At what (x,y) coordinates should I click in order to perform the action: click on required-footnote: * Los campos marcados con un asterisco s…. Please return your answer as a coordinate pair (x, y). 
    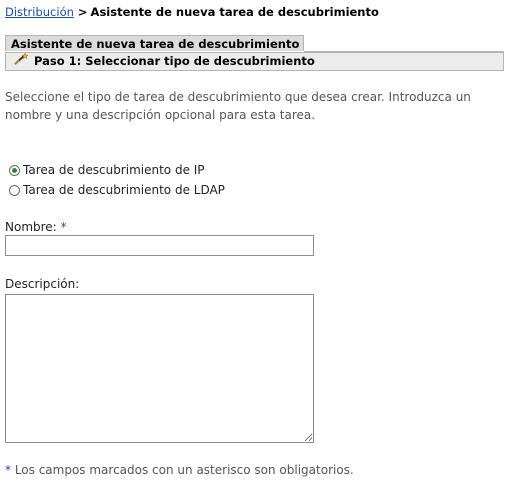
    Looking at the image, I should click on (179, 470).